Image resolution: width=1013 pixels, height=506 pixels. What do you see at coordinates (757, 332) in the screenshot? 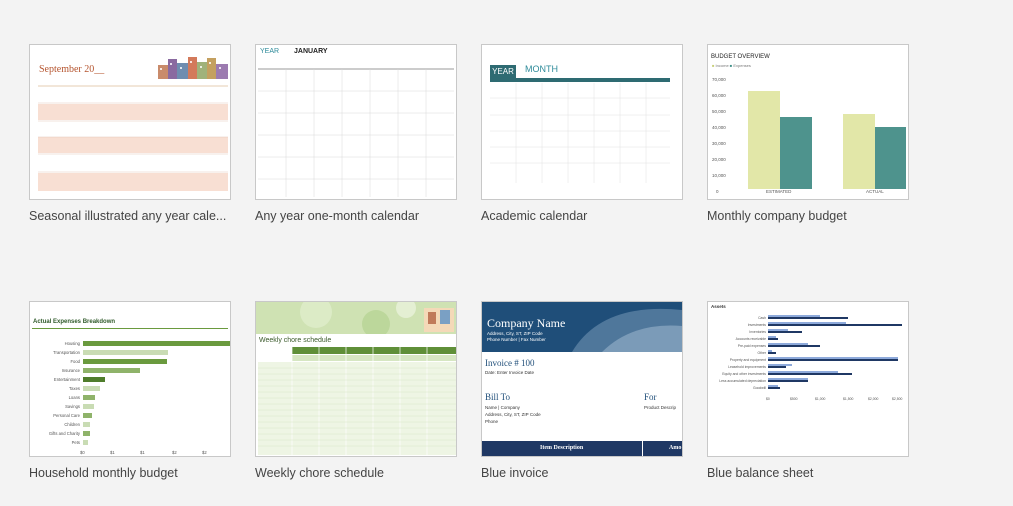
I see `svg-text: Inventories` at bounding box center [757, 332].